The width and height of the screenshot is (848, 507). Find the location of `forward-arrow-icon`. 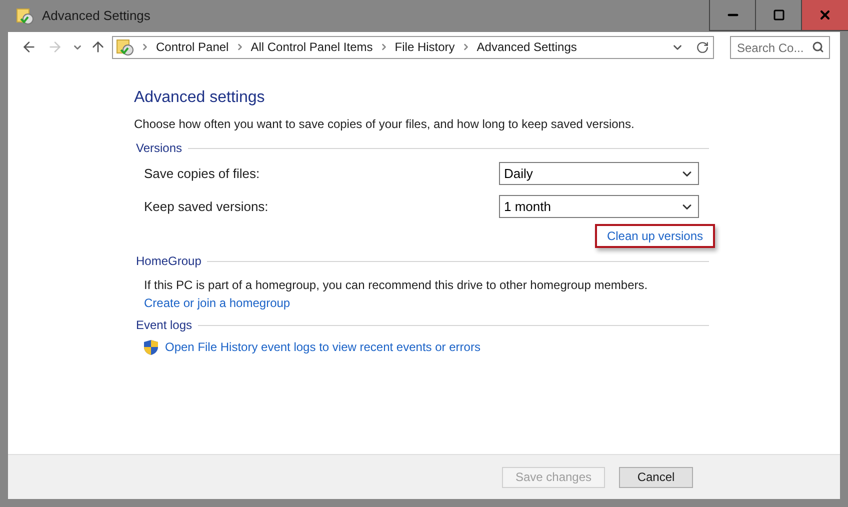

forward-arrow-icon is located at coordinates (55, 47).